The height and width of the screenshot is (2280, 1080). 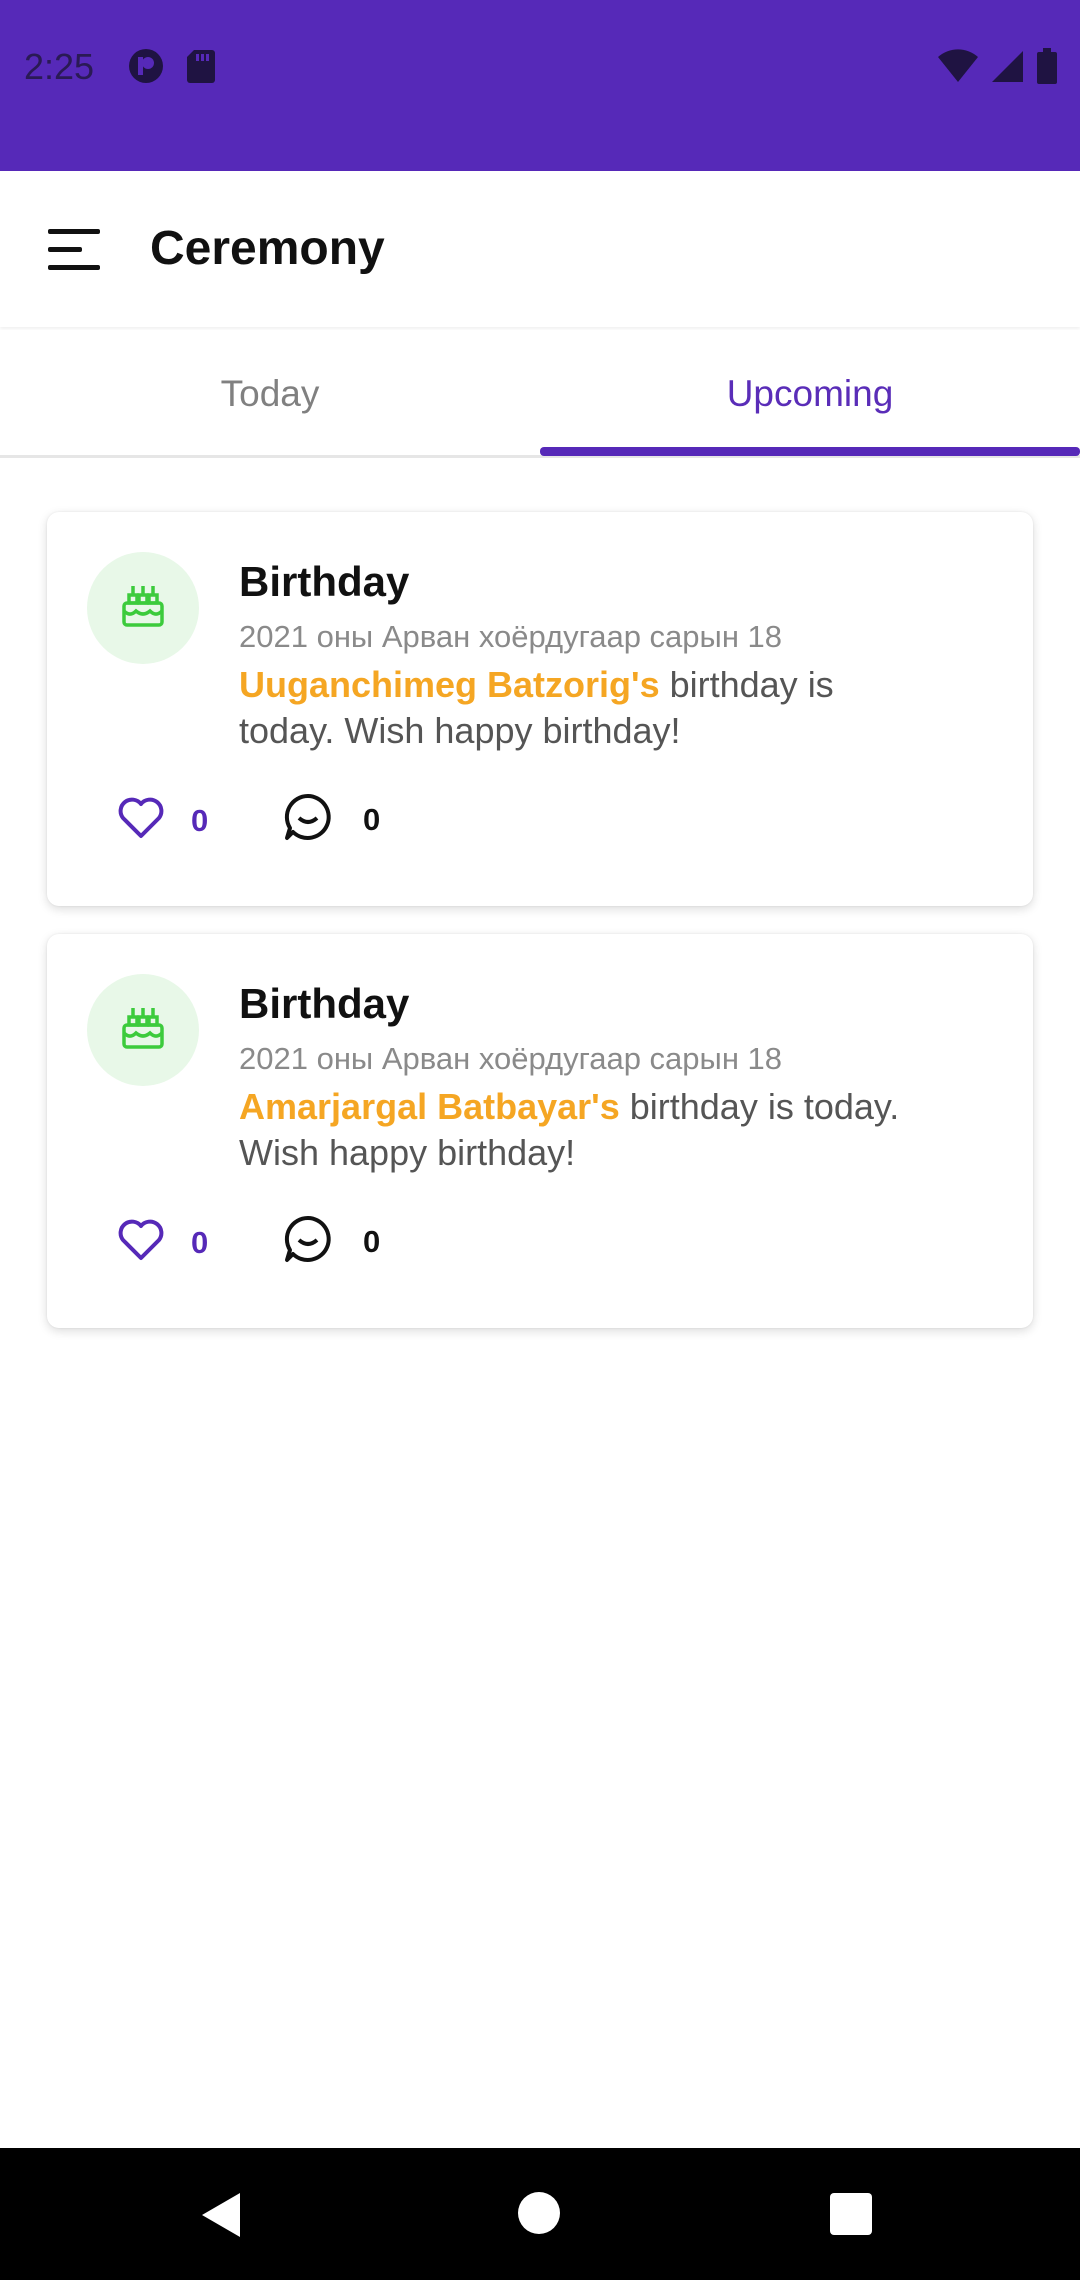 What do you see at coordinates (1047, 68) in the screenshot?
I see `battery-icon` at bounding box center [1047, 68].